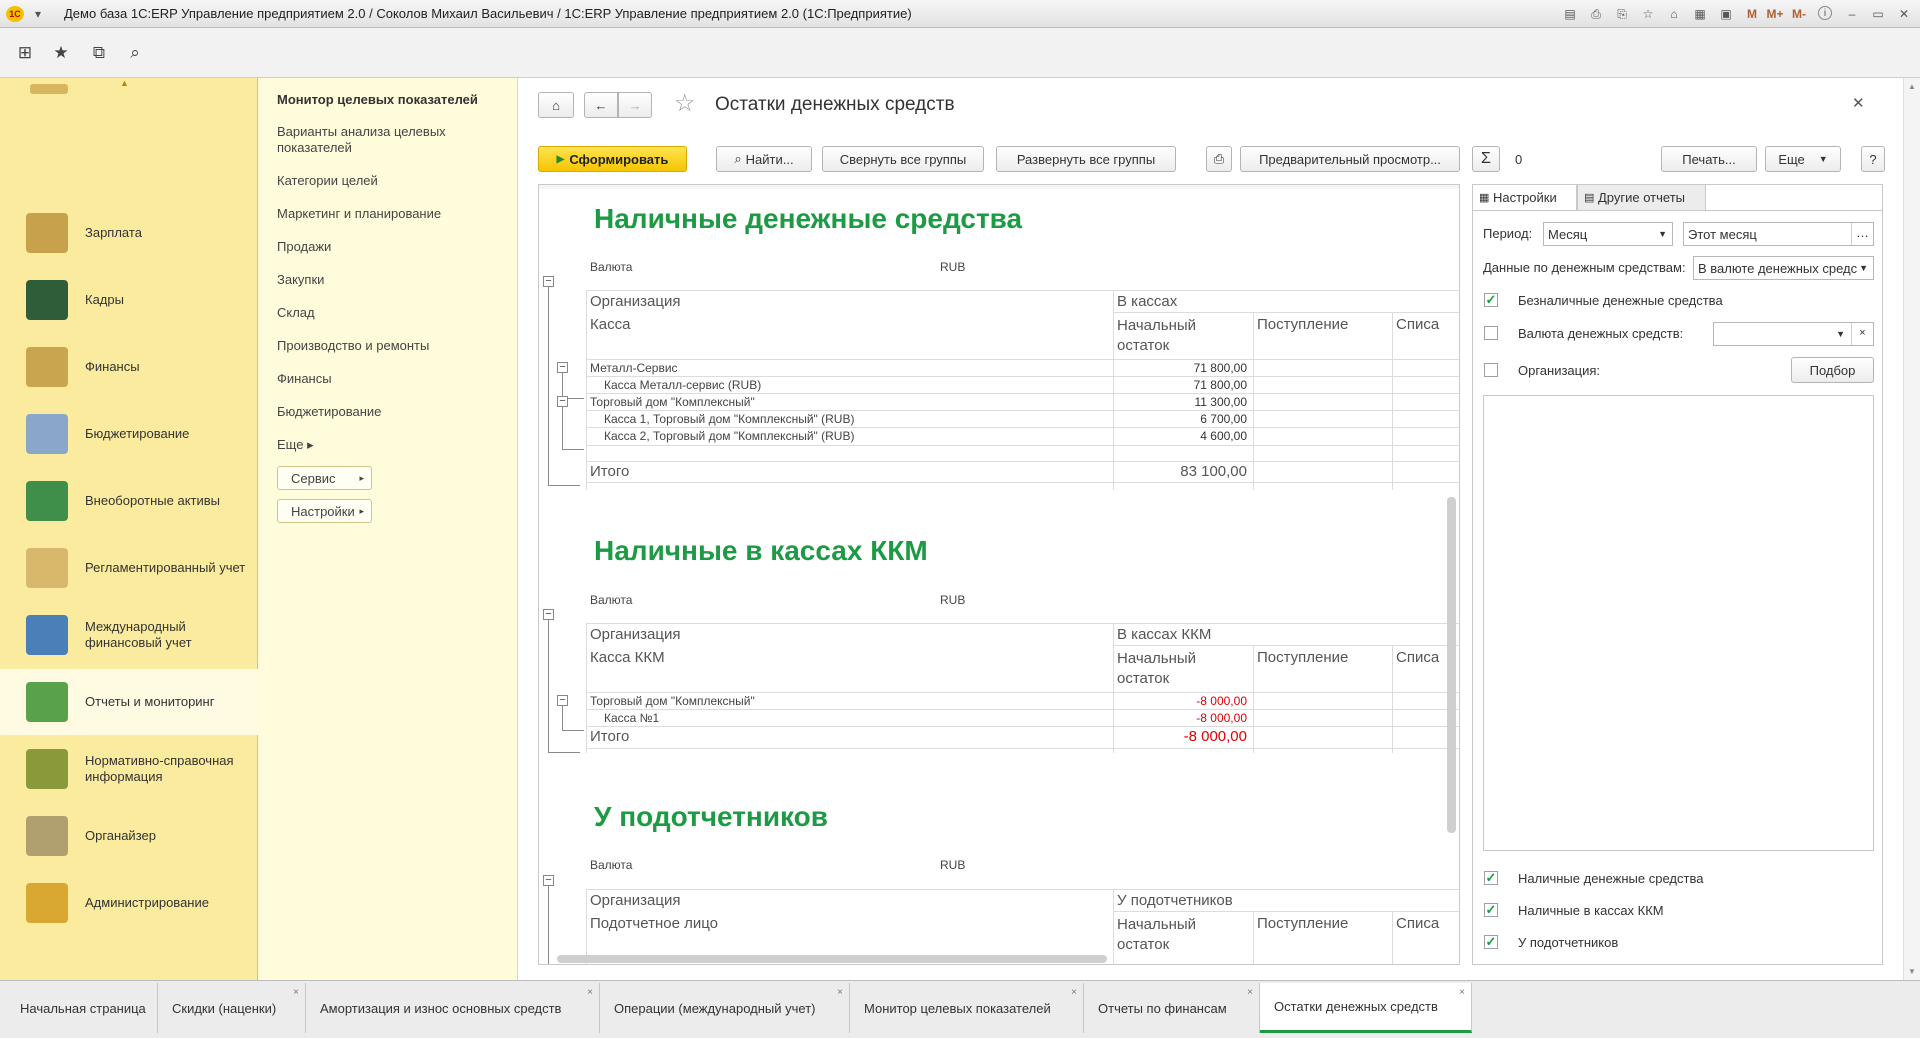 The height and width of the screenshot is (1038, 1920). Describe the element at coordinates (1596, 14) in the screenshot. I see `print-icon: ⎙` at that location.